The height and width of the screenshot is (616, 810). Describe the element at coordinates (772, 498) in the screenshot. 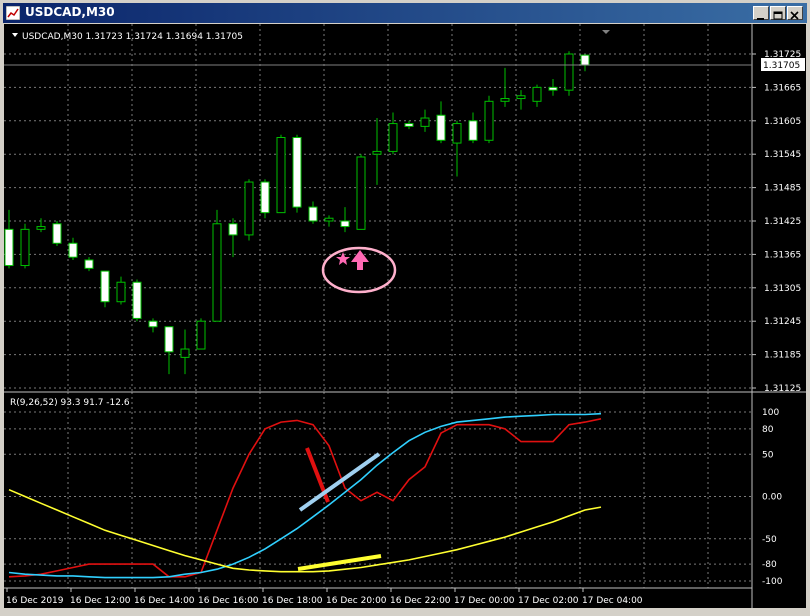

I see `level-label: 0.00` at that location.